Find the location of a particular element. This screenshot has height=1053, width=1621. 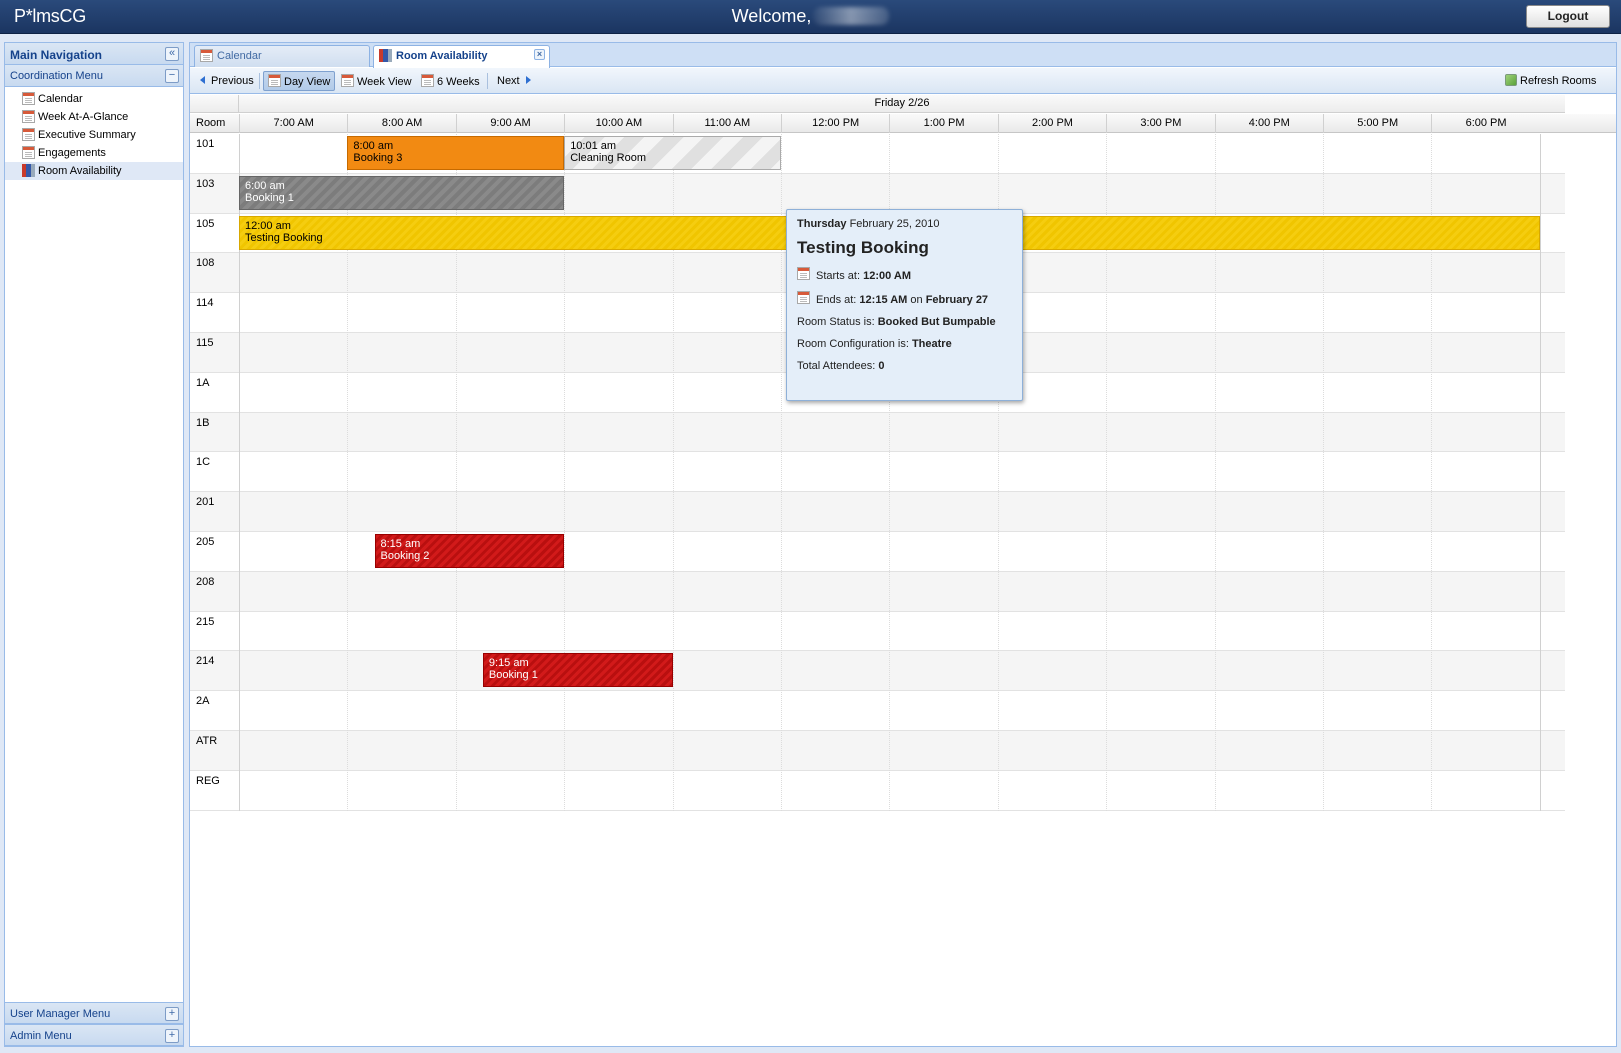

room-row: 1C is located at coordinates (877, 472).